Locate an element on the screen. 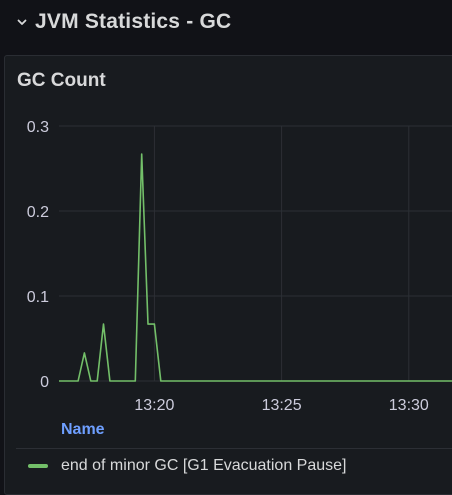 The width and height of the screenshot is (452, 495). legend-item-label: end of minor GC [G1 Evacuation Pause] is located at coordinates (204, 465).